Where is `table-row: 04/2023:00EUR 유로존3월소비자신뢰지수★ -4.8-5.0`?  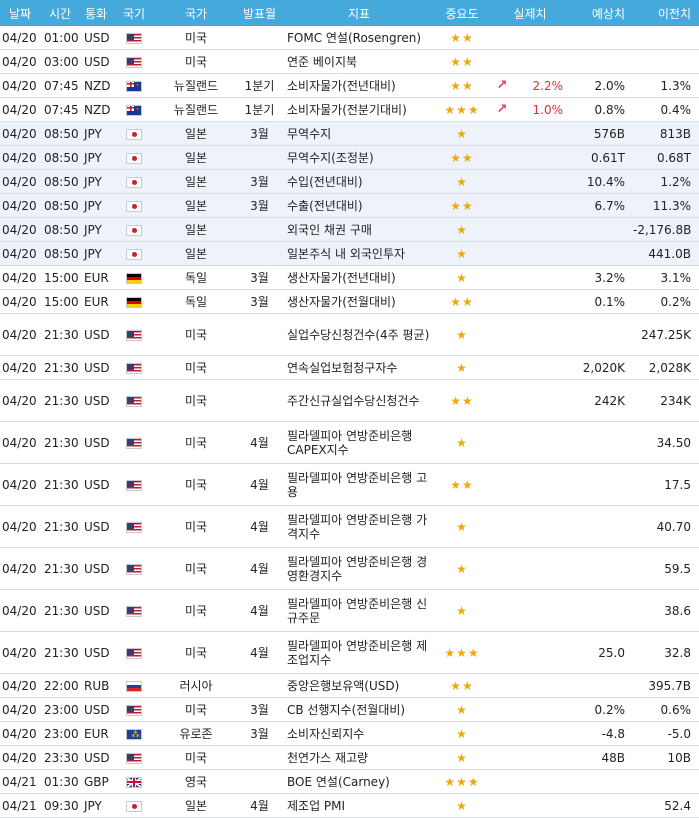 table-row: 04/2023:00EUR 유로존3월소비자신뢰지수★ -4.8-5.0 is located at coordinates (349, 733).